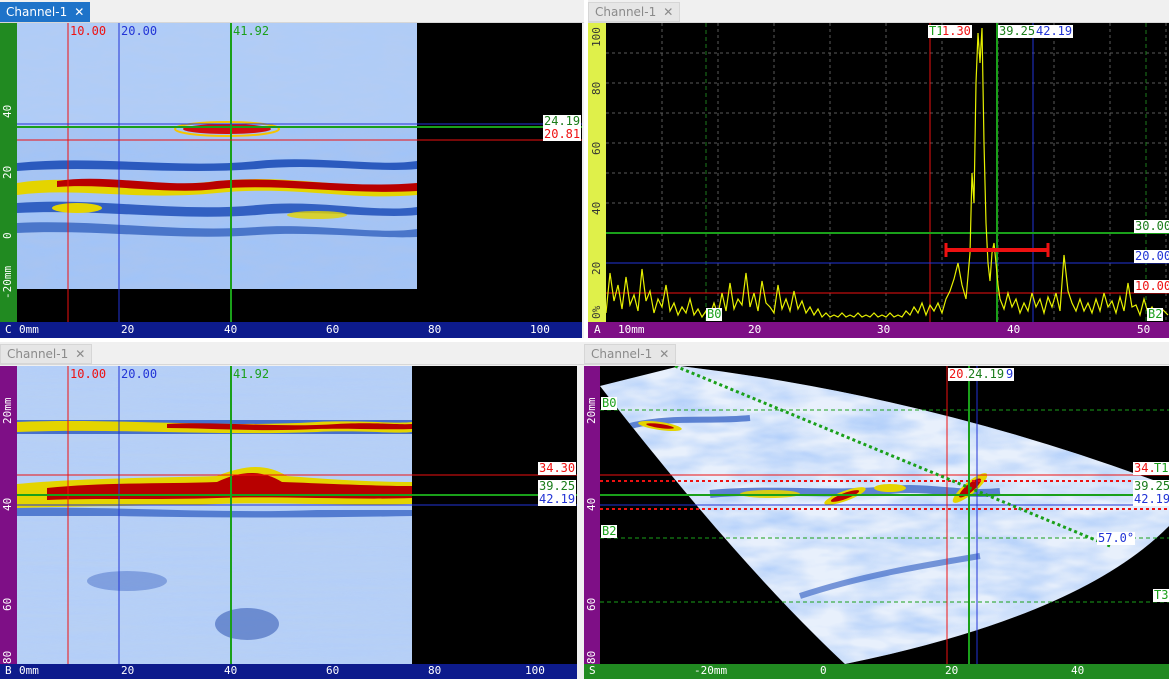 The width and height of the screenshot is (1169, 679). I want to click on c-scan-horizontal-ruler: C 0mm 20 40 60 80 100, so click(291, 330).